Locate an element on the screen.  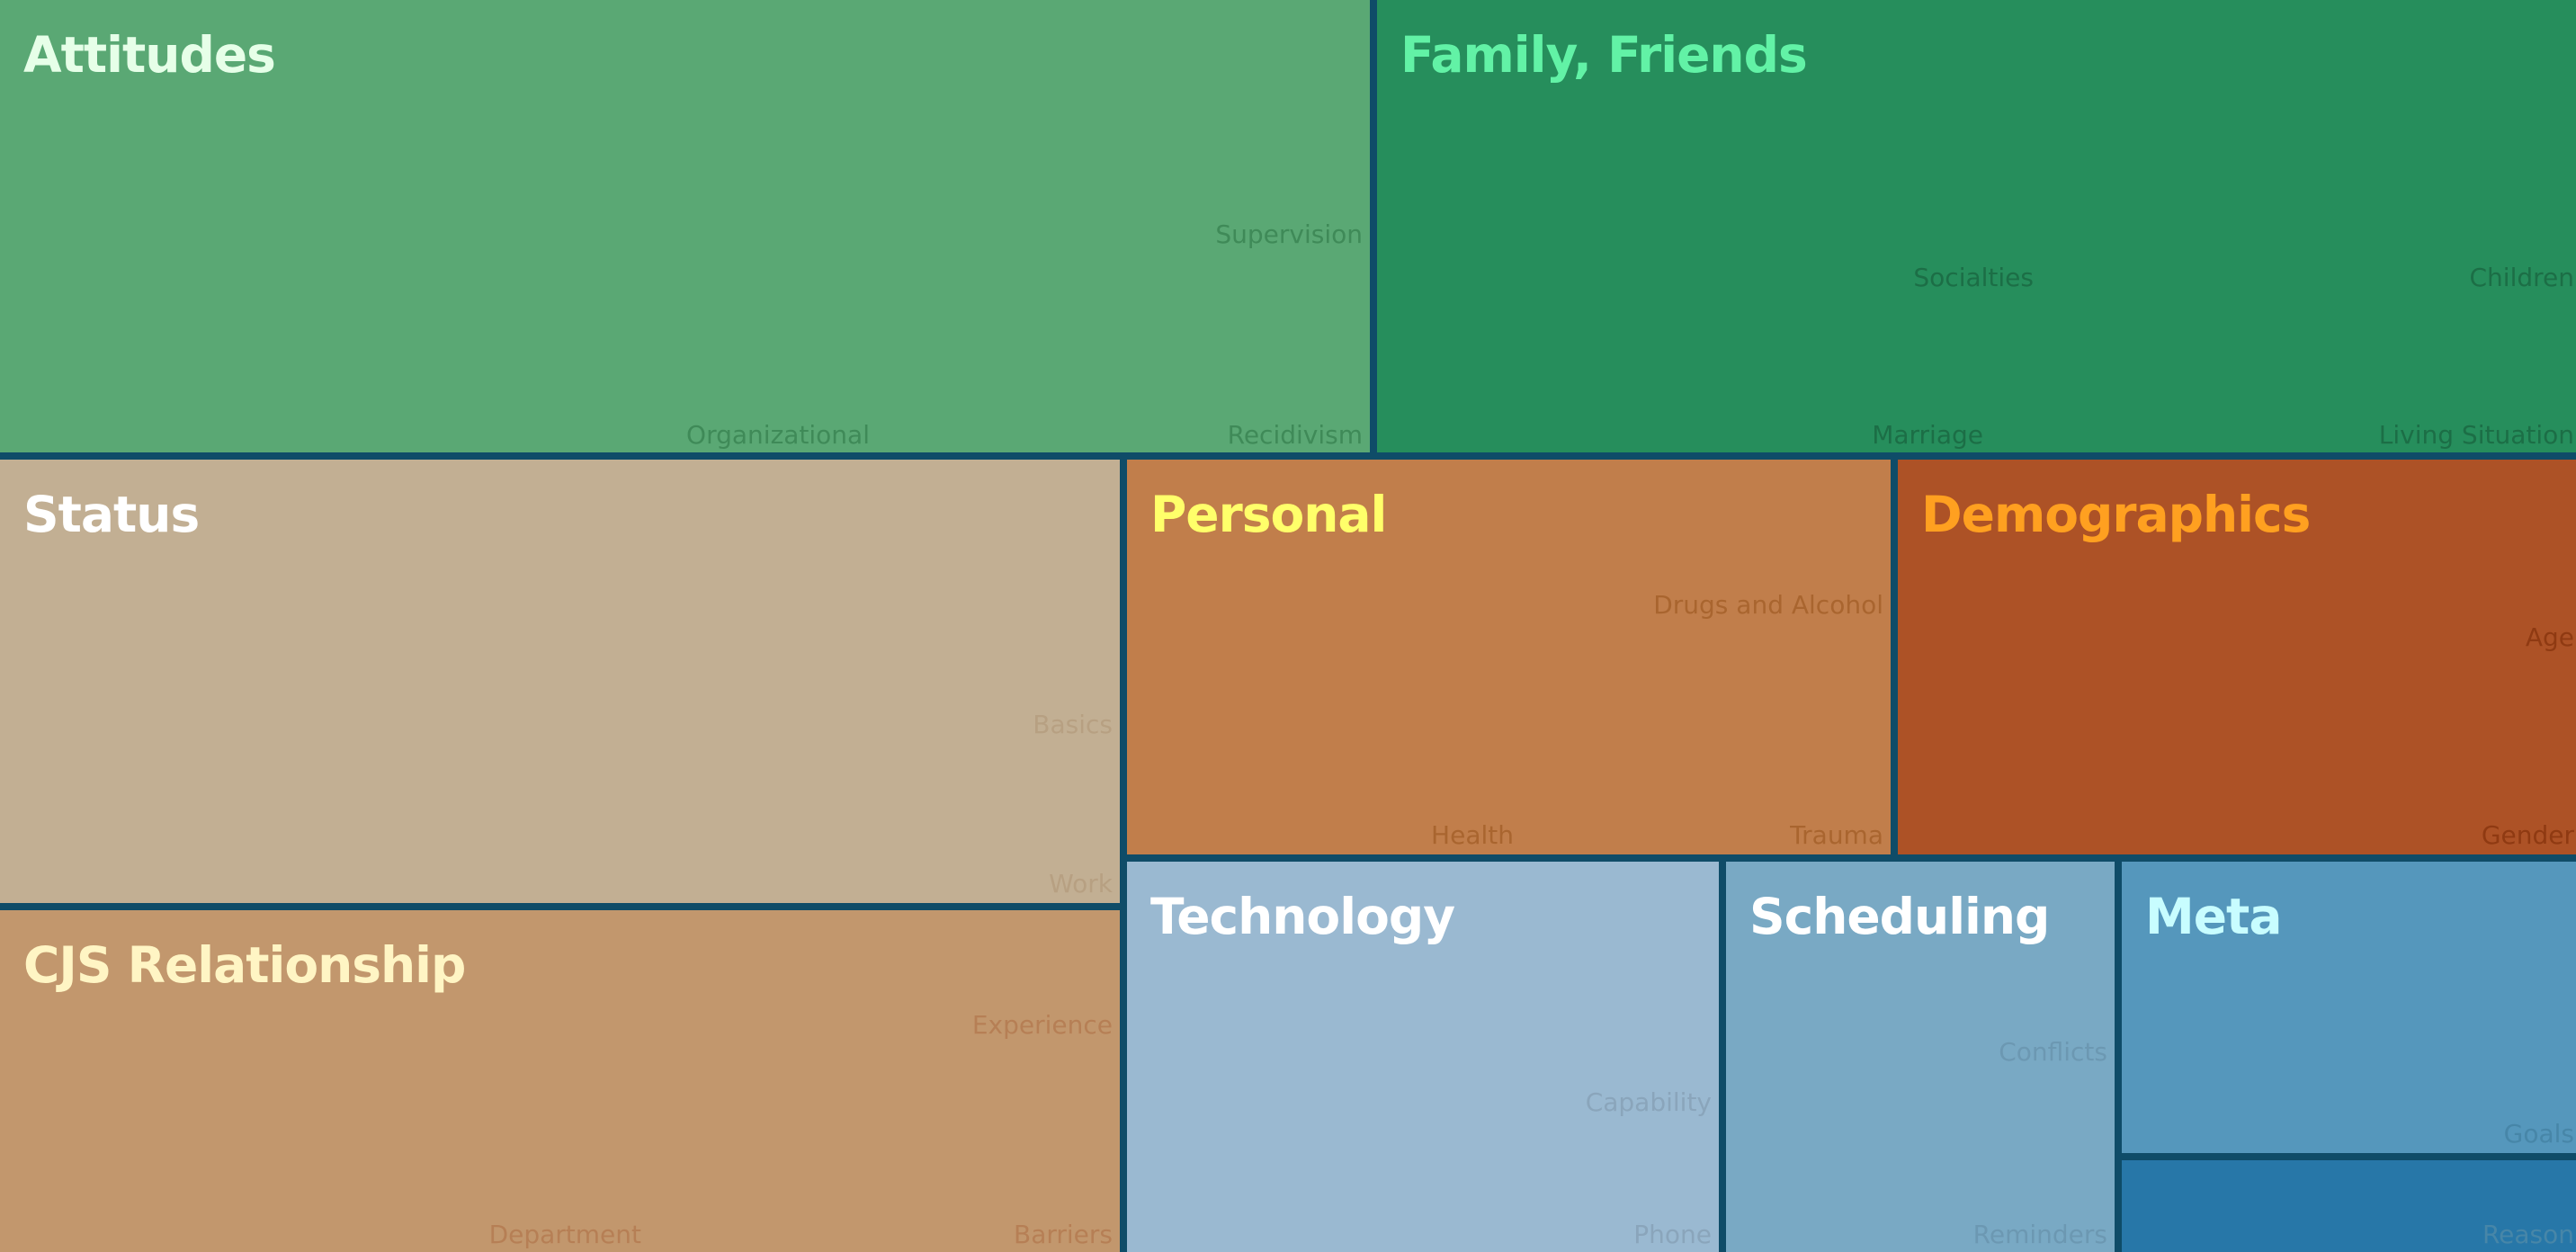
subcategory-label-conflicts: Conflicts is located at coordinates (2053, 1052).